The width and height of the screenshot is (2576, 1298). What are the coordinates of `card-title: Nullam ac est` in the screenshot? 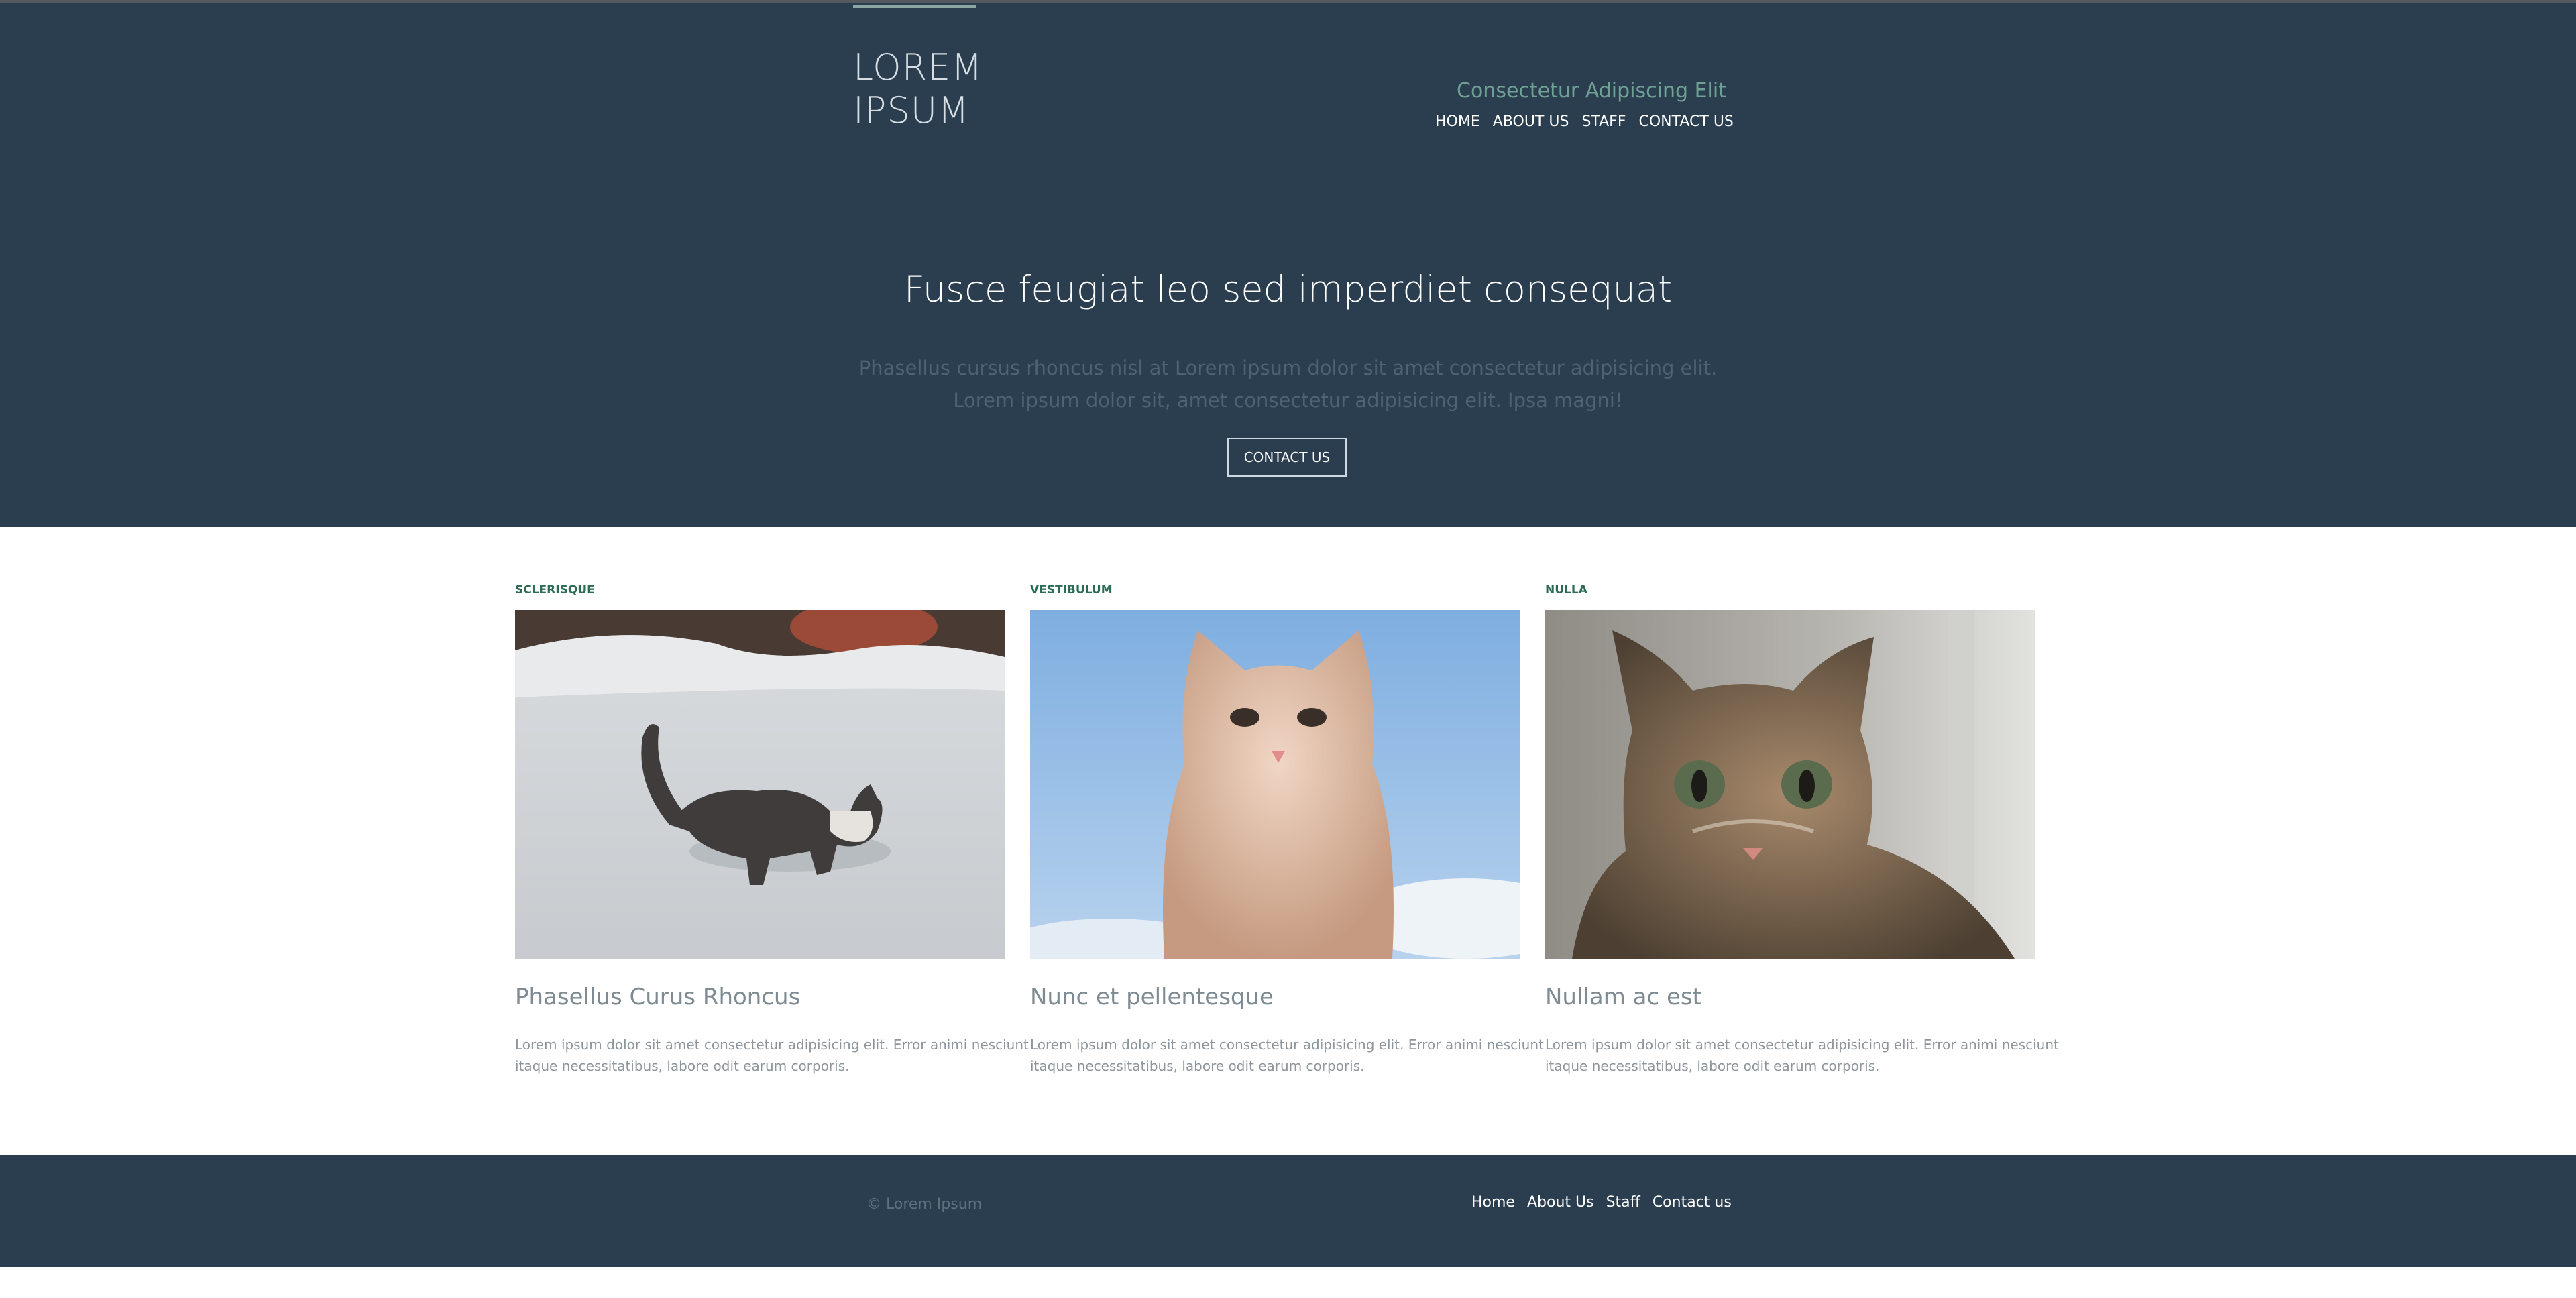 It's located at (1803, 997).